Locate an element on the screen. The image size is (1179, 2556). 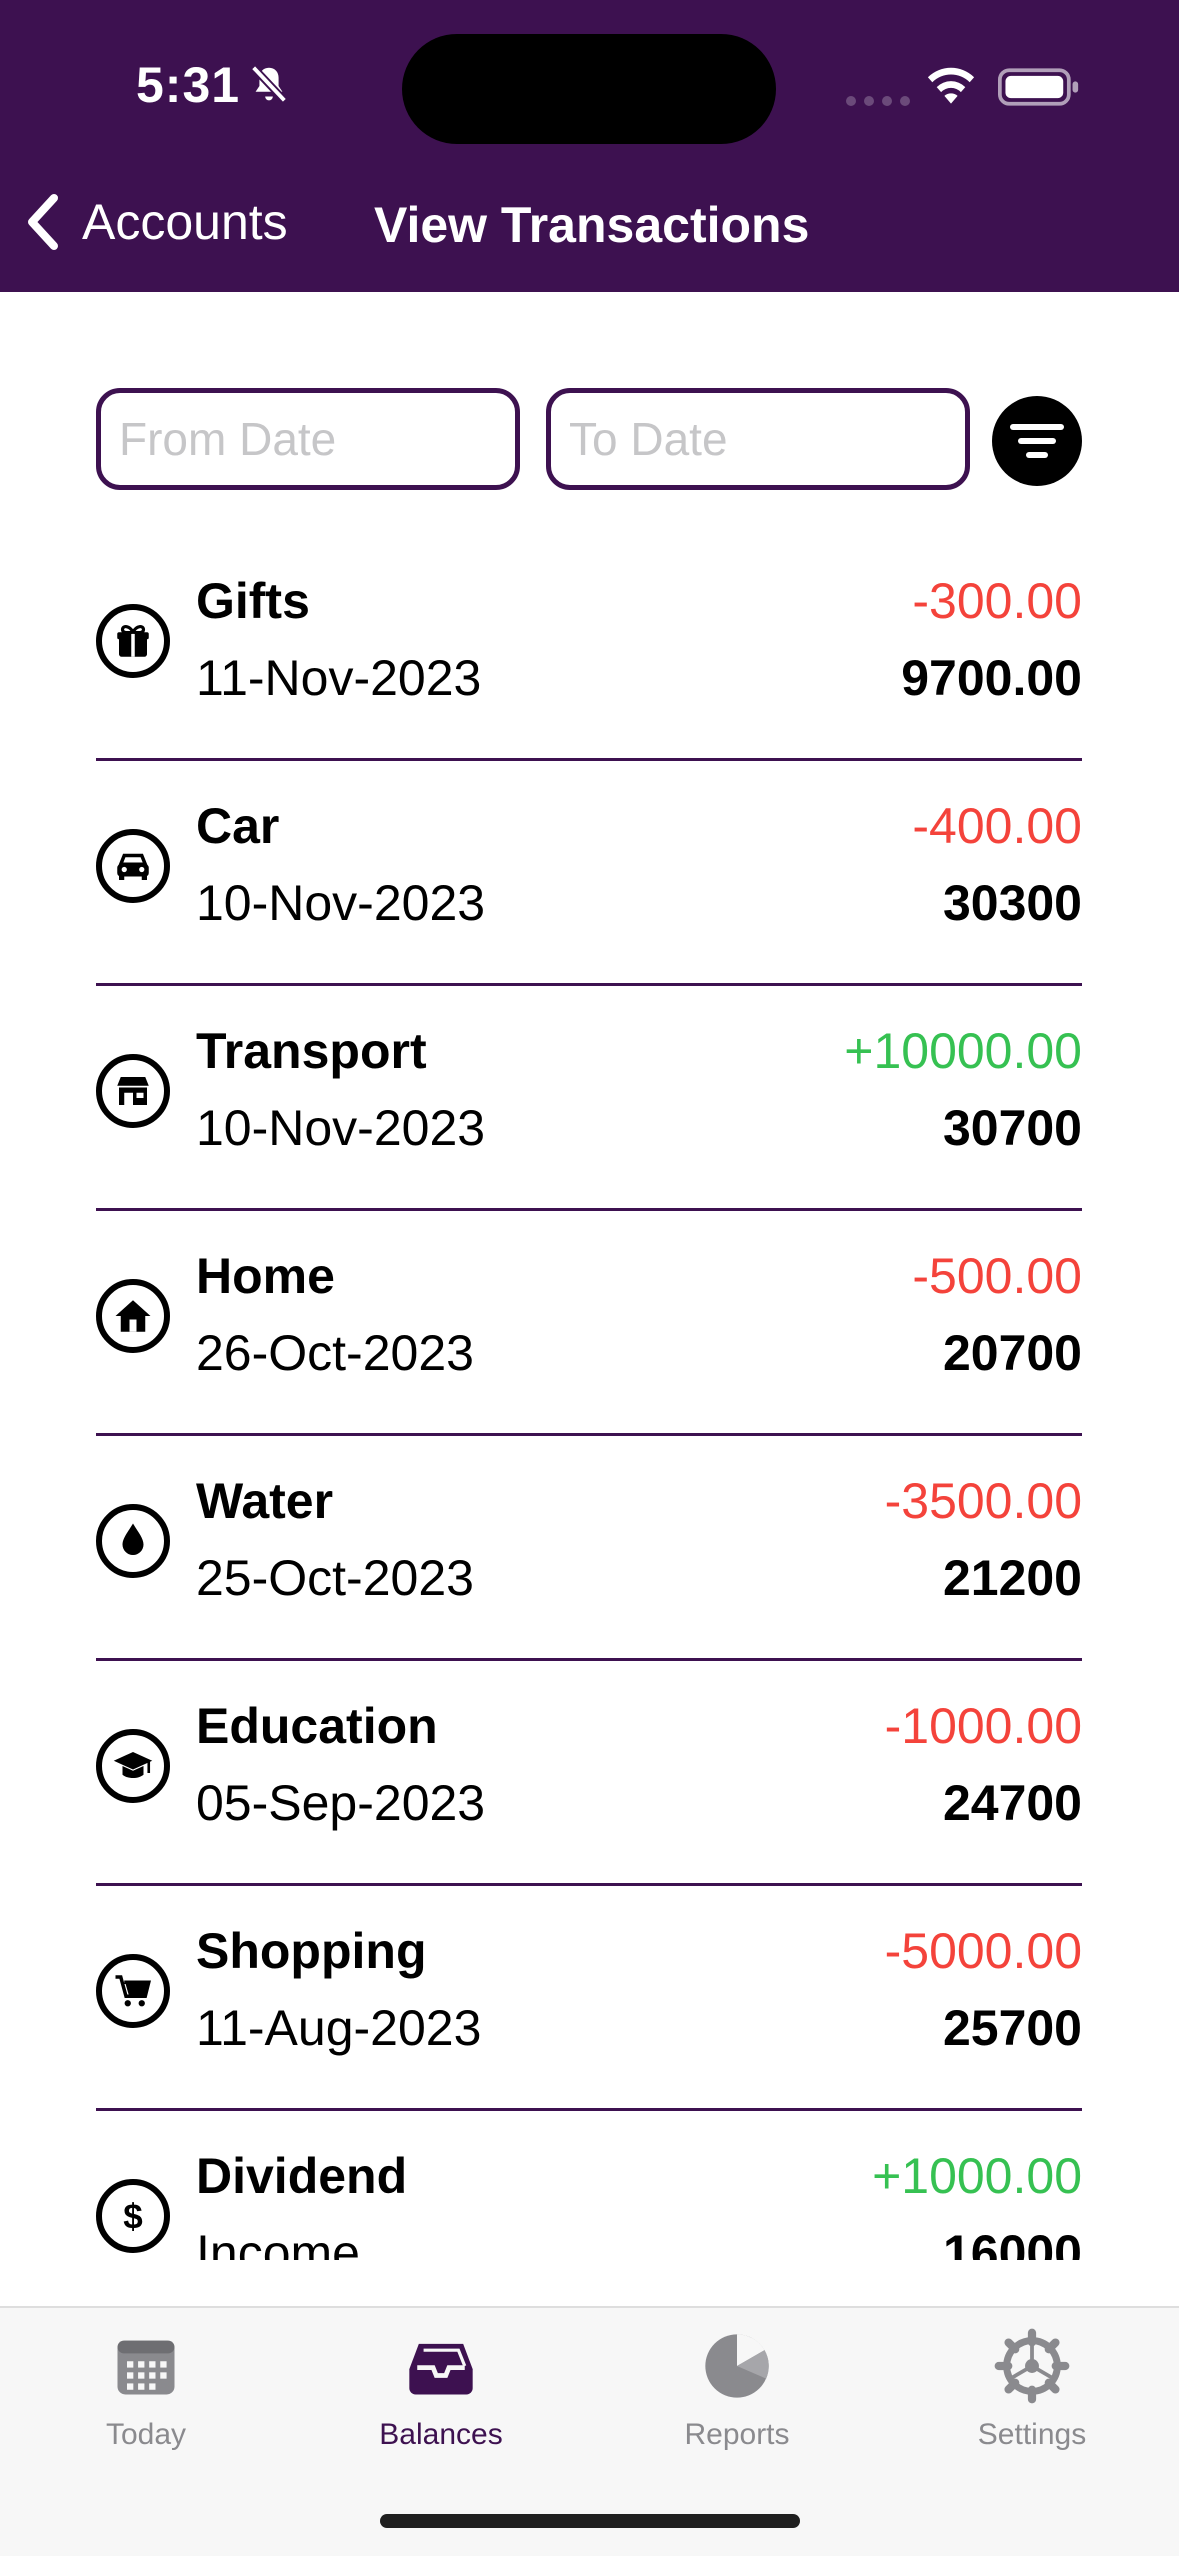
tab-label: Balances is located at coordinates (441, 2434).